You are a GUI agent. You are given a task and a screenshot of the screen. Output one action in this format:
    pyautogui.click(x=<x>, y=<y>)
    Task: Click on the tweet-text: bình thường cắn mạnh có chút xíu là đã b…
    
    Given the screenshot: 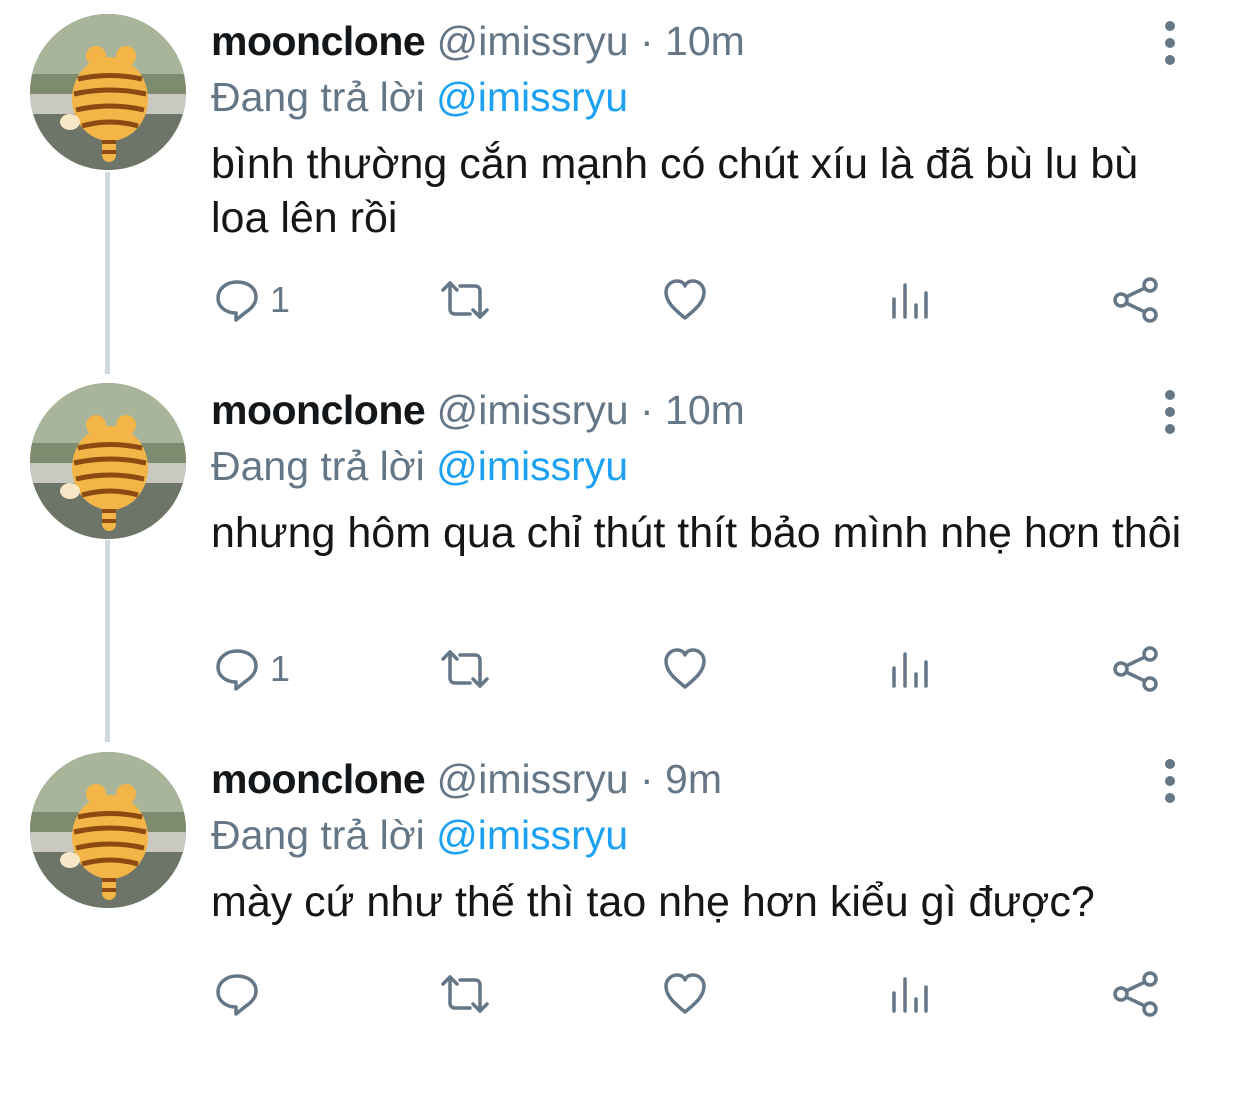 What is the action you would take?
    pyautogui.click(x=675, y=191)
    